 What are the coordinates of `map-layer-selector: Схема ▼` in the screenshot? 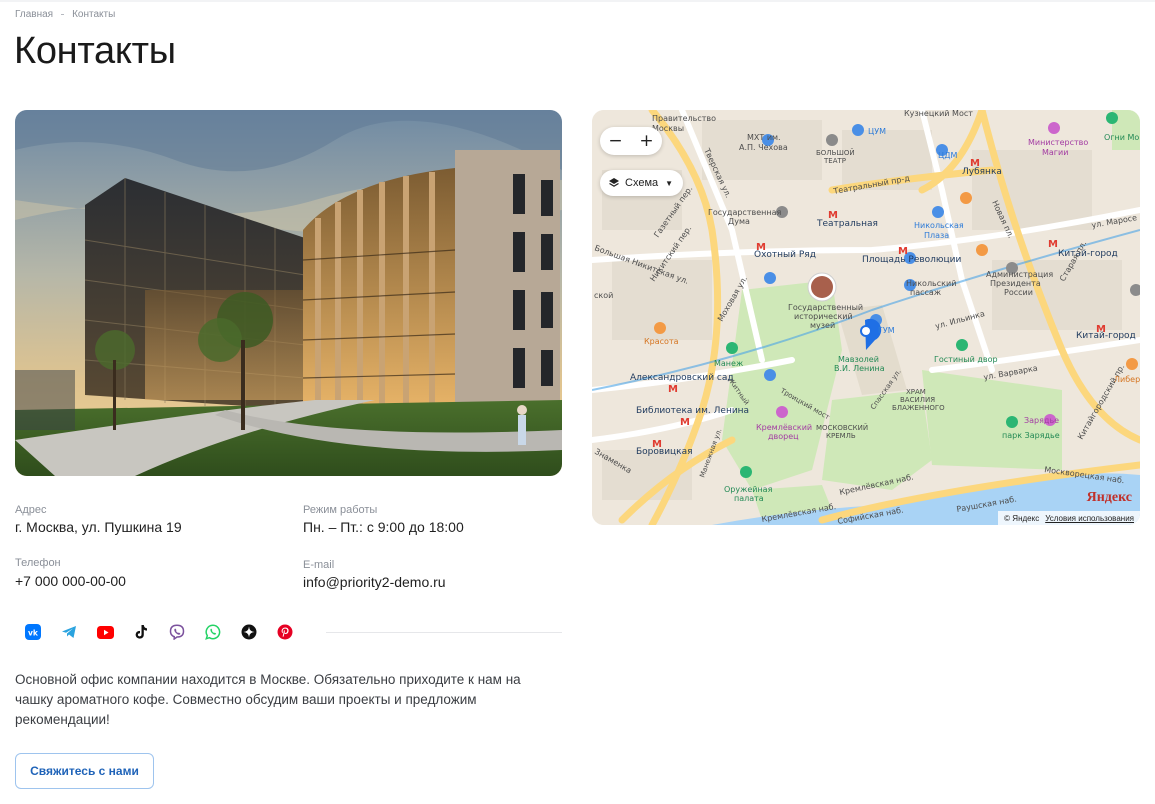 It's located at (642, 183).